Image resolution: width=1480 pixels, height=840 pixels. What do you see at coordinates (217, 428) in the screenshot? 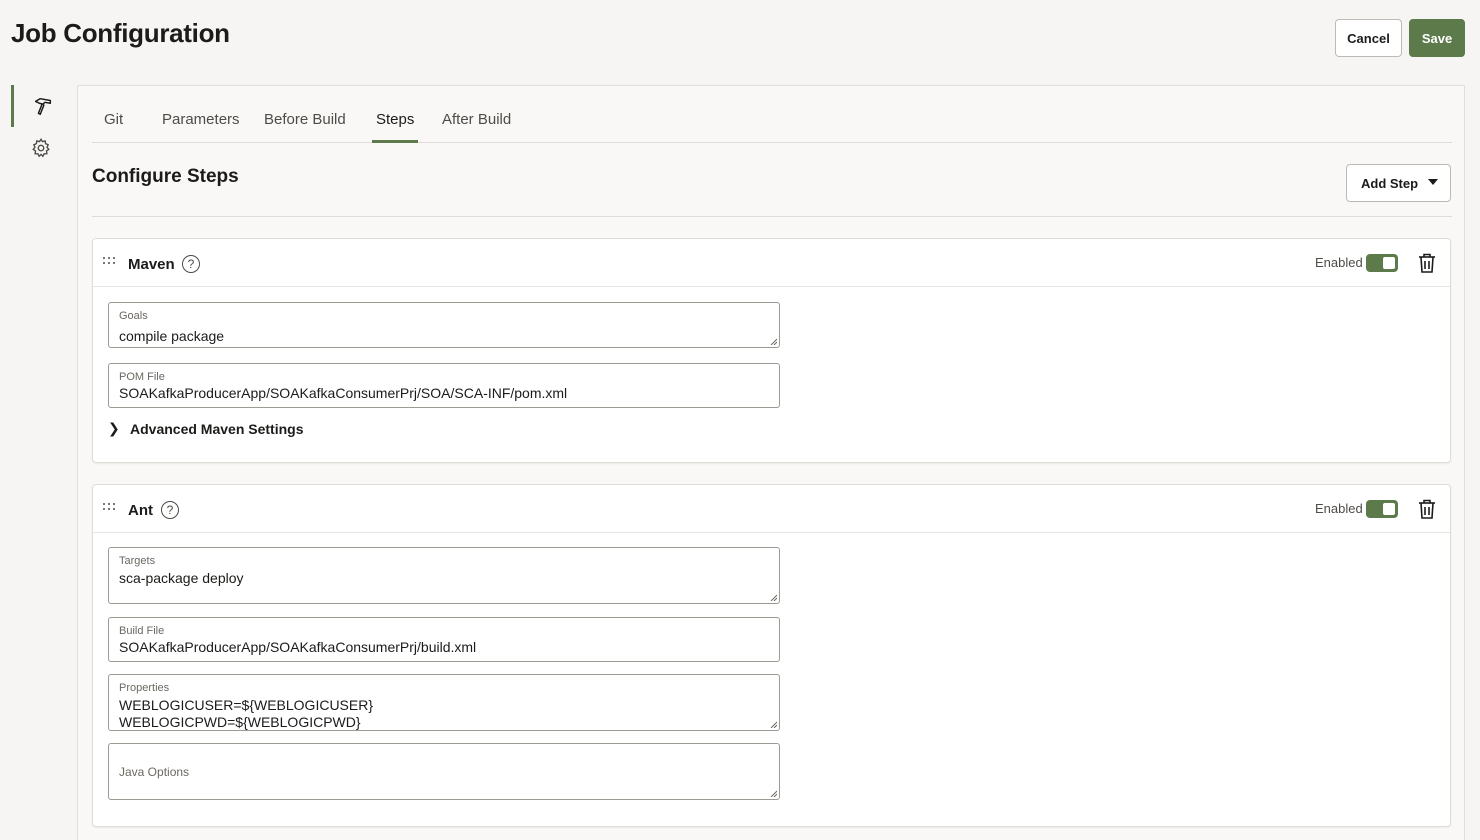
I see `advanced-maven-settings-label: Advanced Maven Settings` at bounding box center [217, 428].